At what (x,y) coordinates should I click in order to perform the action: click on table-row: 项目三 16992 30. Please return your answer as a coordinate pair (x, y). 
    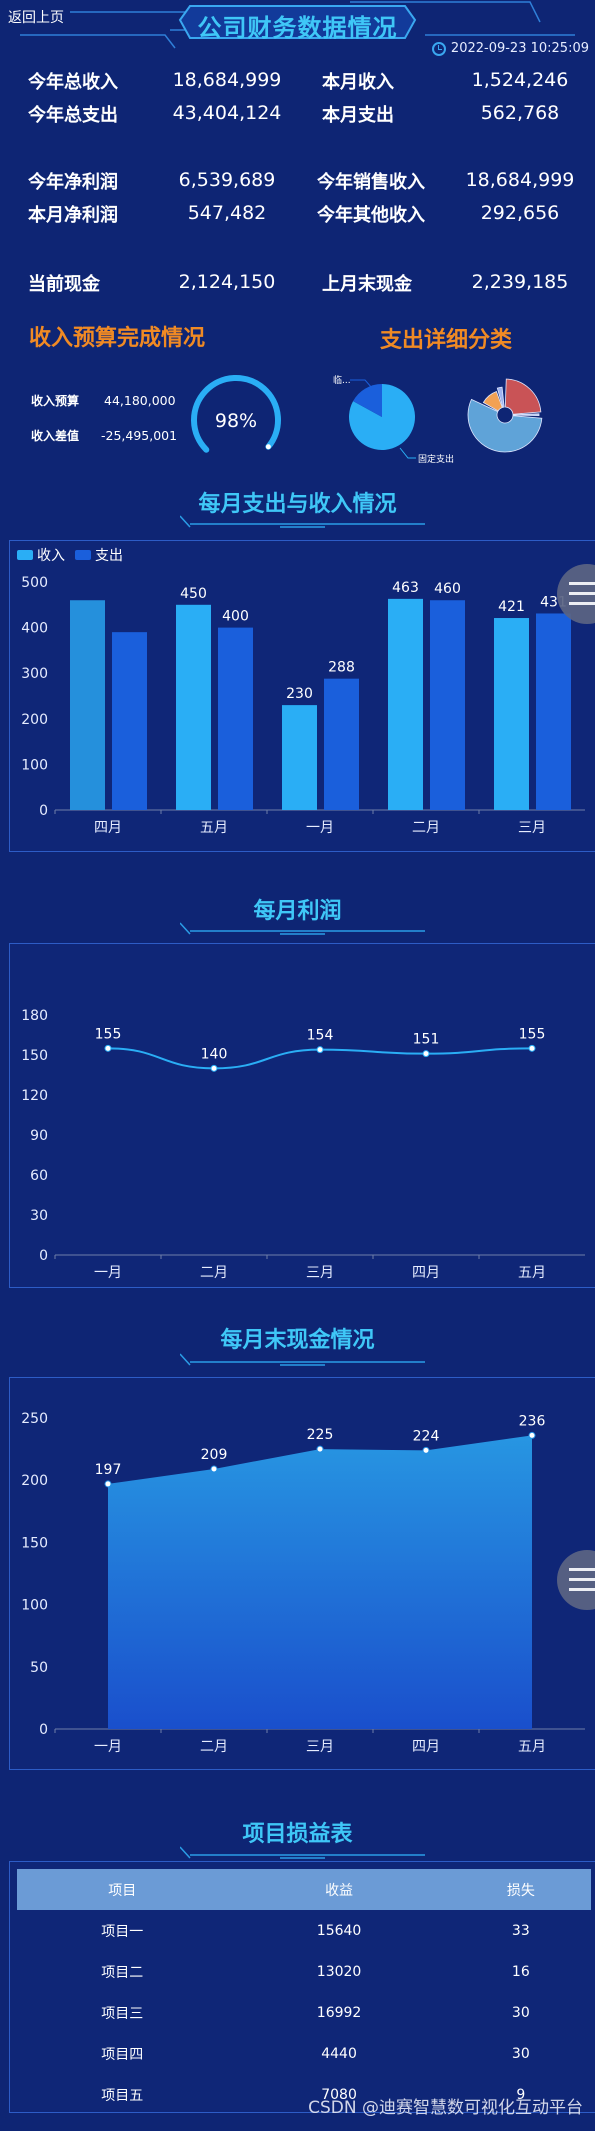
    Looking at the image, I should click on (304, 2012).